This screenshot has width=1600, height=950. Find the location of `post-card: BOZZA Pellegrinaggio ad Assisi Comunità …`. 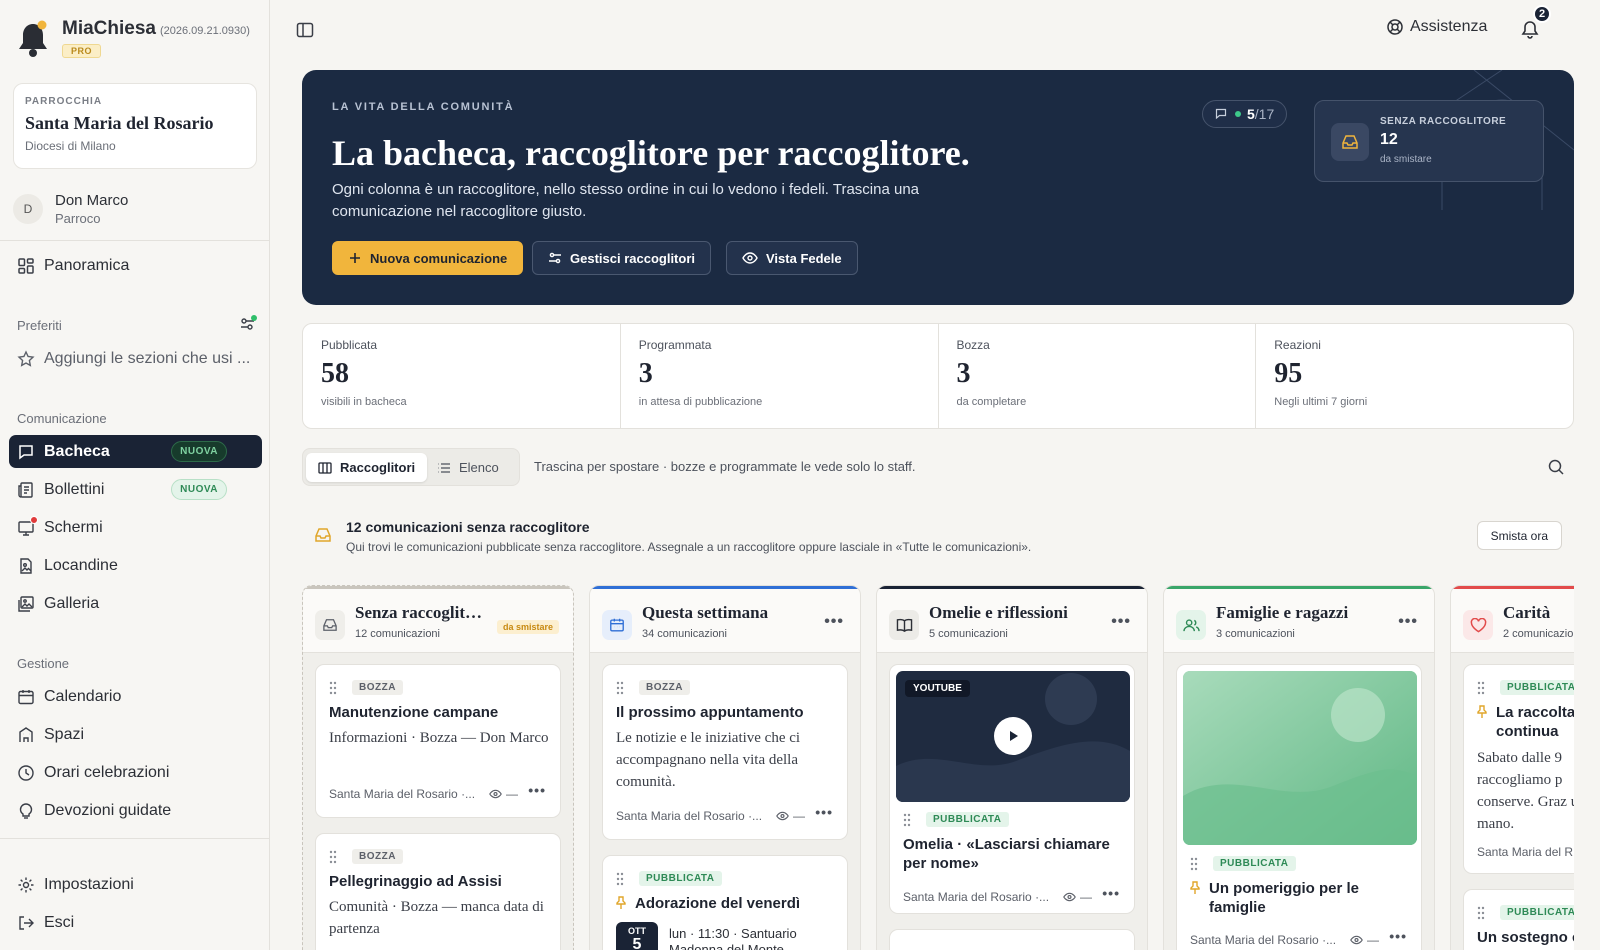

post-card: BOZZA Pellegrinaggio ad Assisi Comunità … is located at coordinates (438, 891).